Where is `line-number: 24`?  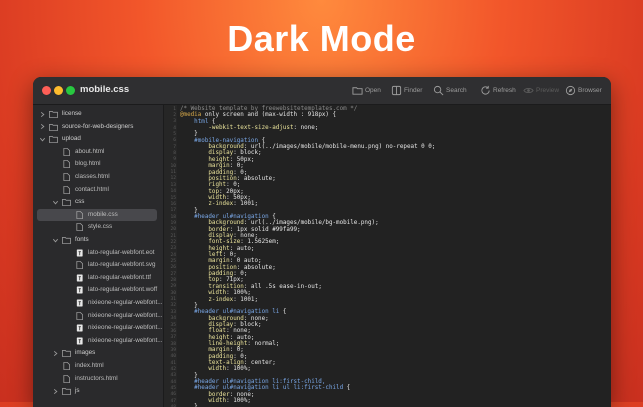
line-number: 24 is located at coordinates (173, 255).